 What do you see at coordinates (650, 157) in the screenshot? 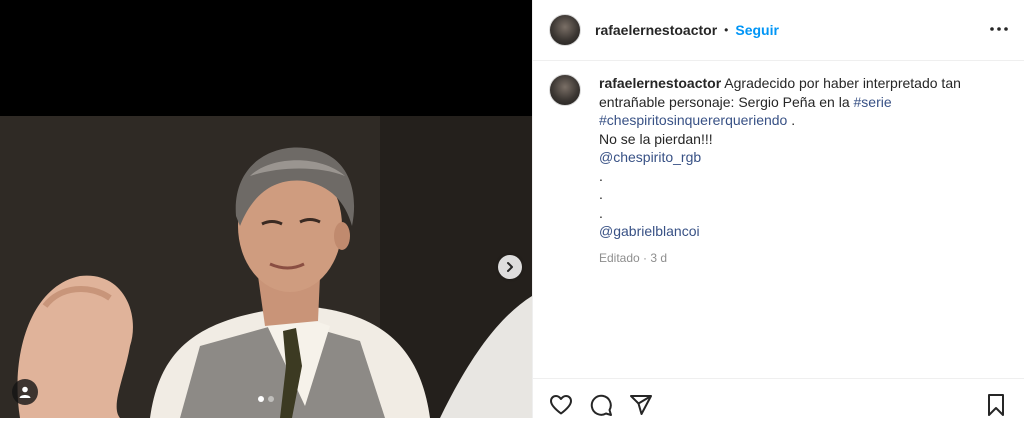
I see `mention-link: @chespirito_rgb` at bounding box center [650, 157].